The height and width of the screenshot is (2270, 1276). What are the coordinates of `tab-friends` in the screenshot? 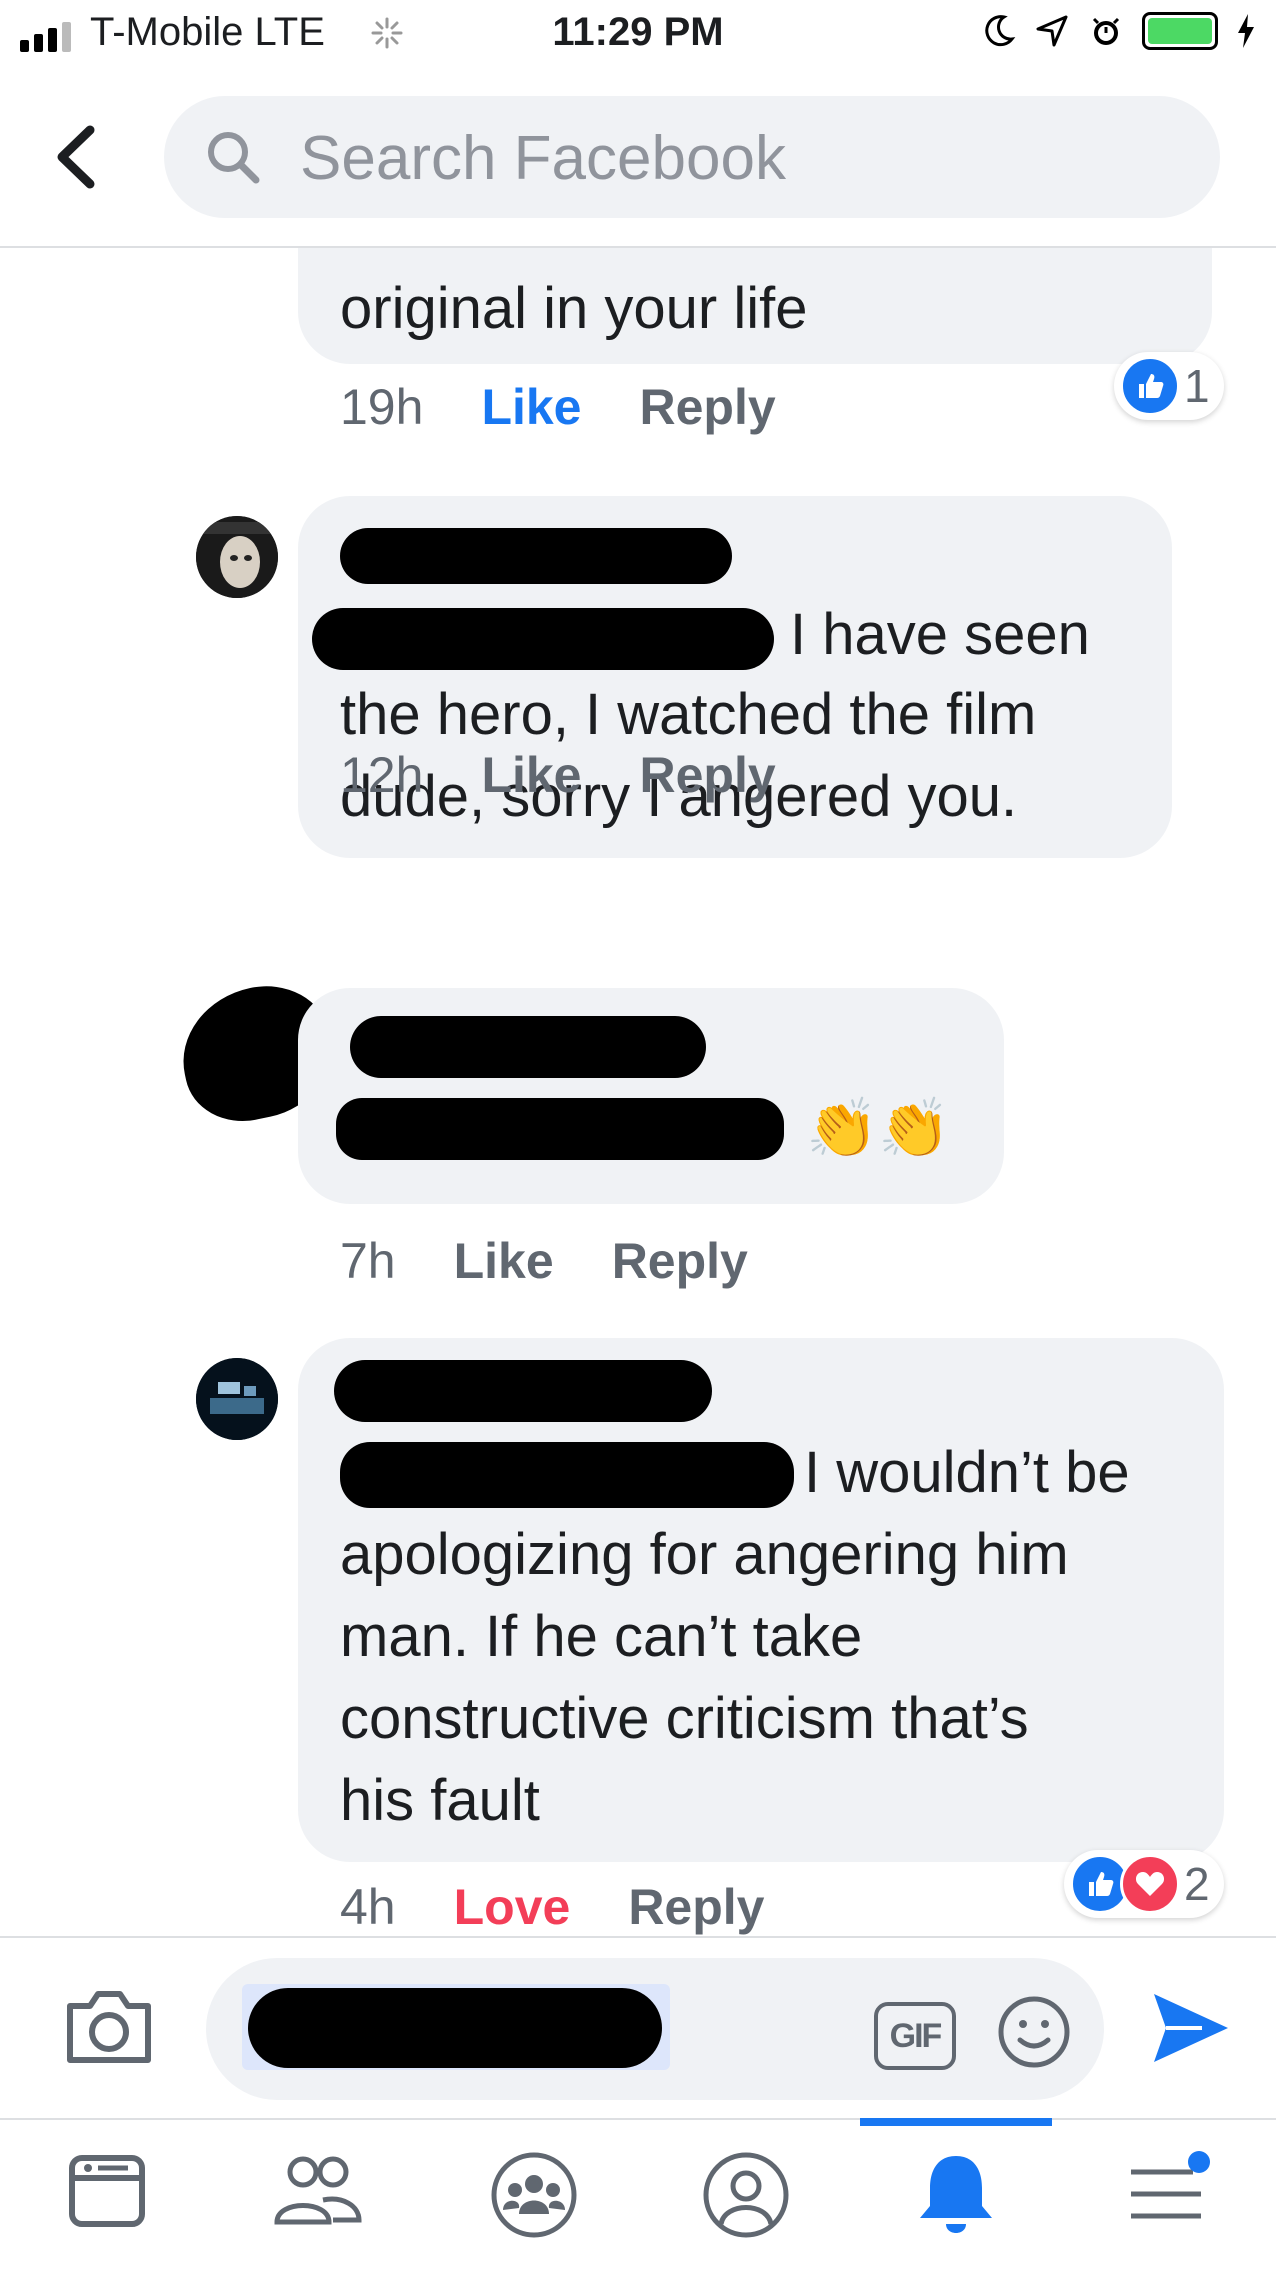 It's located at (318, 2200).